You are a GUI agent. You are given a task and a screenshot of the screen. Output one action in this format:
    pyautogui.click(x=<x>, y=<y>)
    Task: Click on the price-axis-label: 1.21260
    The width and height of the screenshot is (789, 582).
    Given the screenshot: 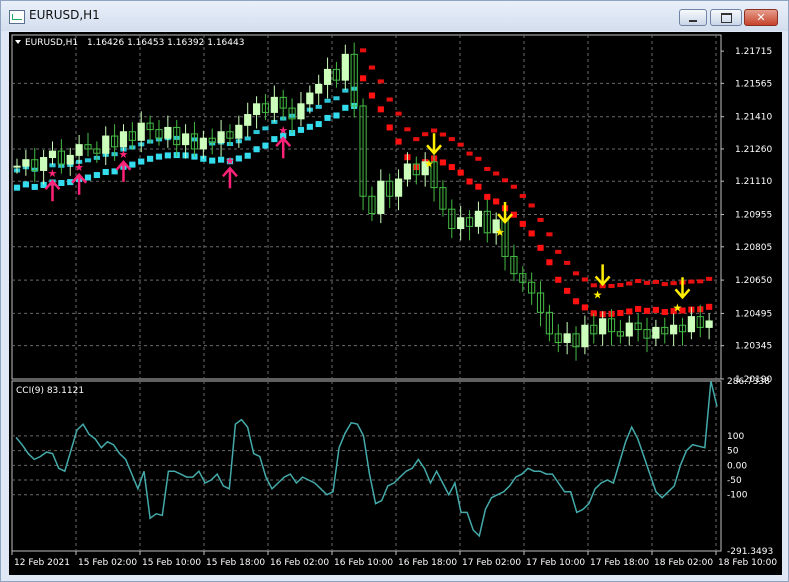 What is the action you would take?
    pyautogui.click(x=753, y=150)
    